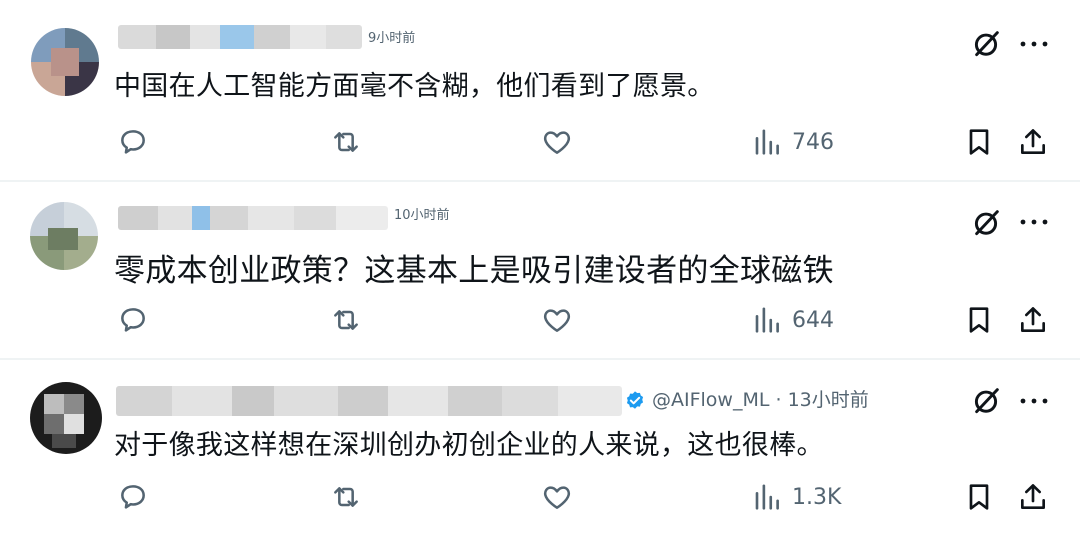 This screenshot has height=536, width=1080. What do you see at coordinates (813, 320) in the screenshot?
I see `views-count: 644` at bounding box center [813, 320].